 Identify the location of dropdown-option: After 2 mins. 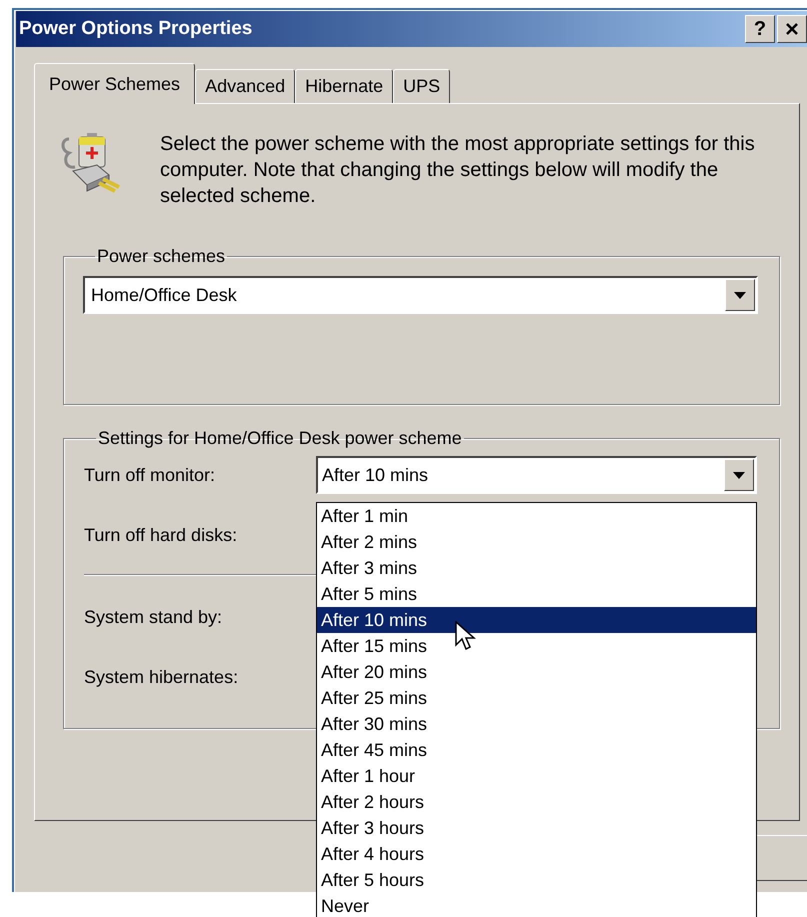
(536, 542).